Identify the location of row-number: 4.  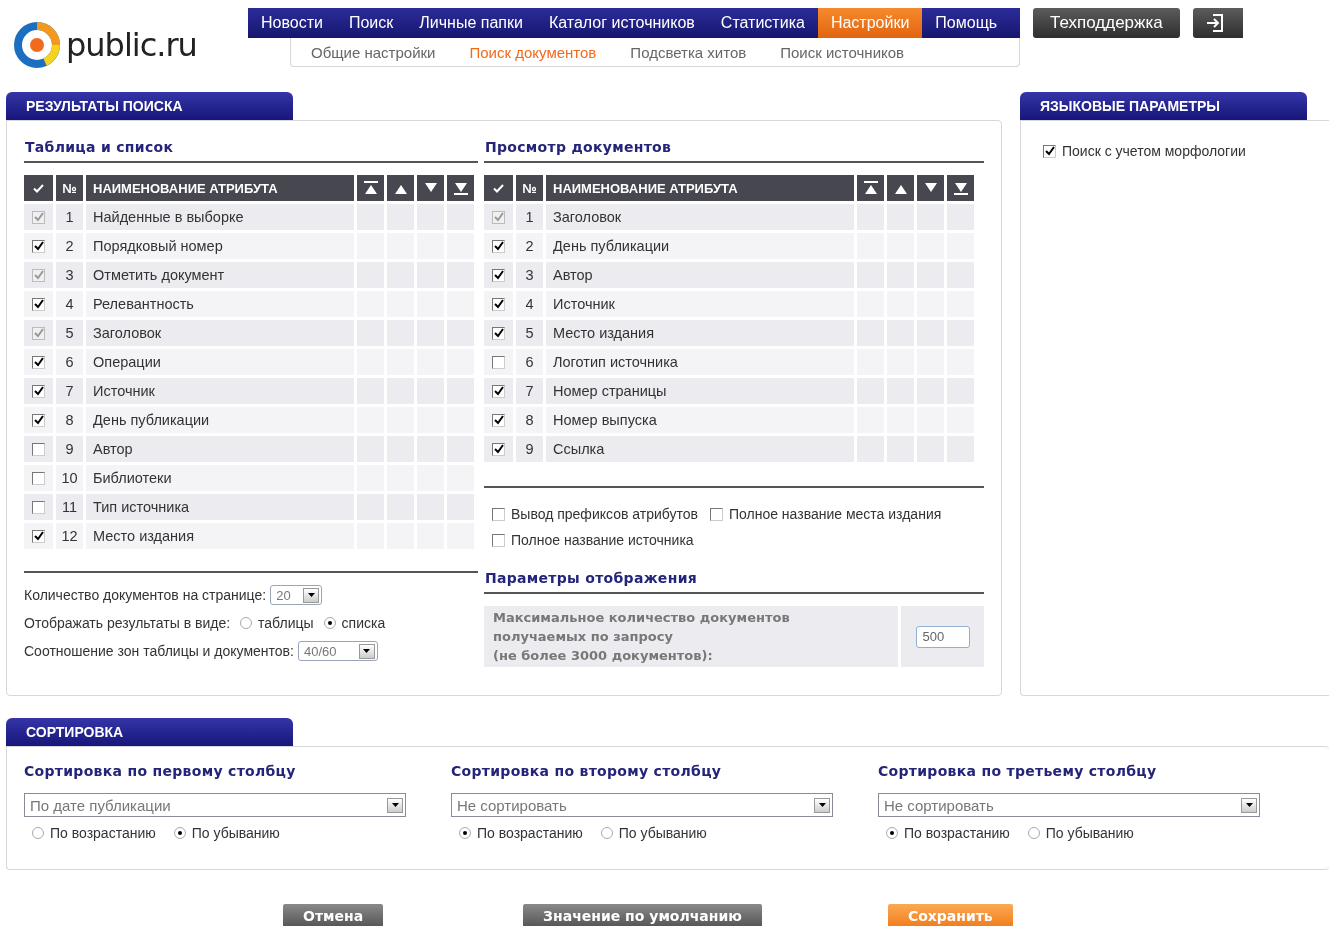
(69, 304).